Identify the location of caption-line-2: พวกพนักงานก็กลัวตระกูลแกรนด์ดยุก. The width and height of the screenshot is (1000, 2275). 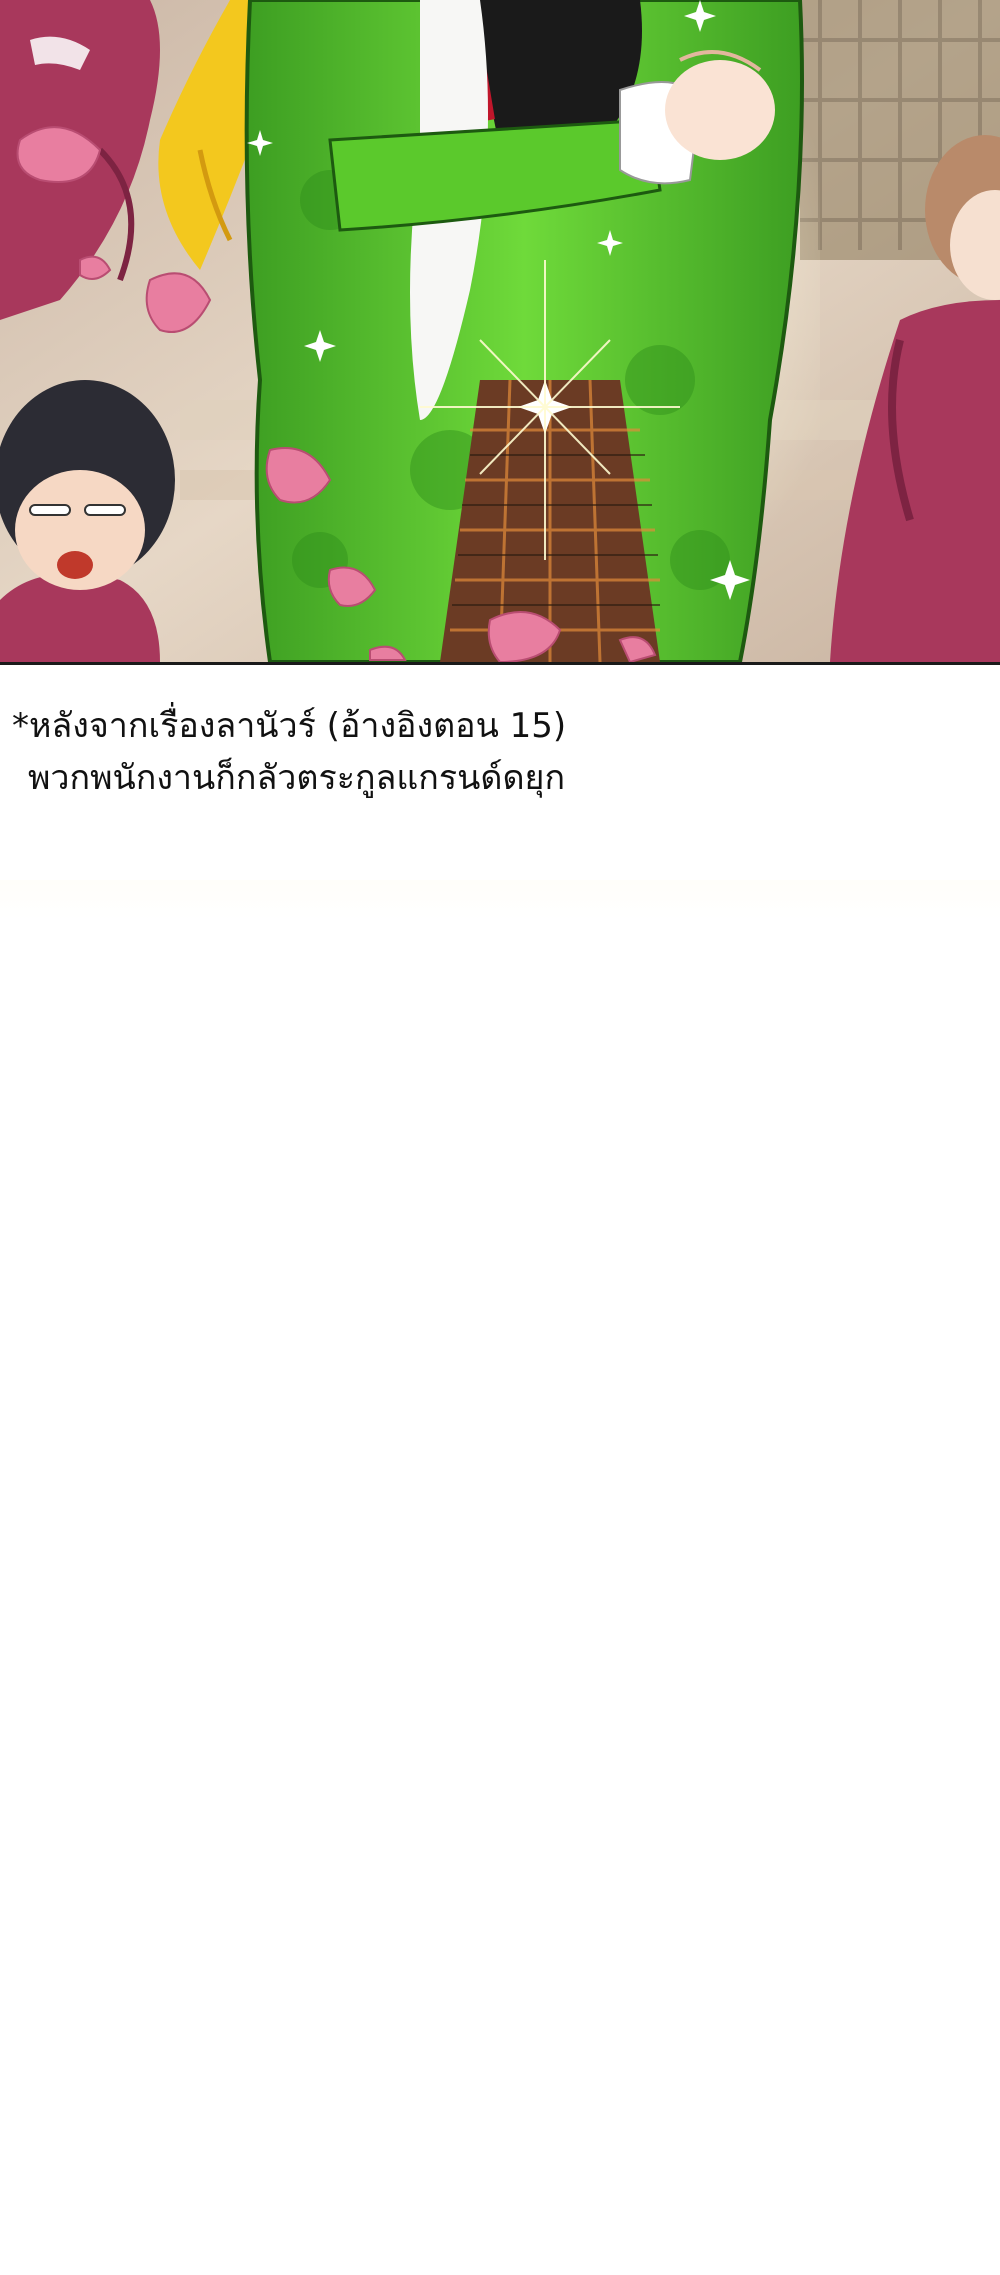
(297, 778).